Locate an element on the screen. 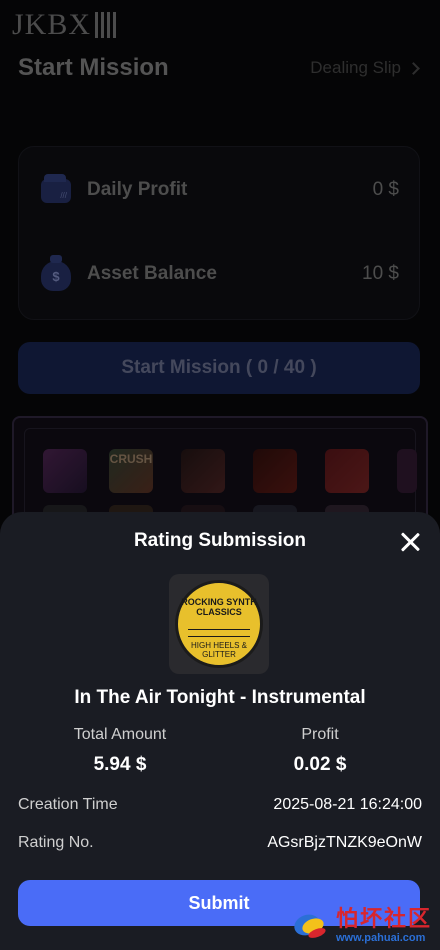 The width and height of the screenshot is (440, 950). sheet-title: Rating Submission is located at coordinates (220, 540).